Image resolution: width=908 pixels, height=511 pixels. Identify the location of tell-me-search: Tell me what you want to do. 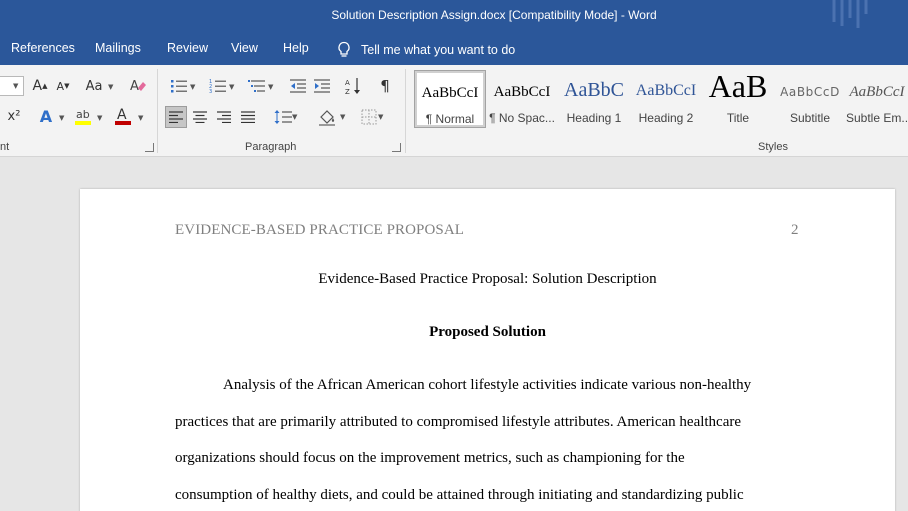
(426, 49).